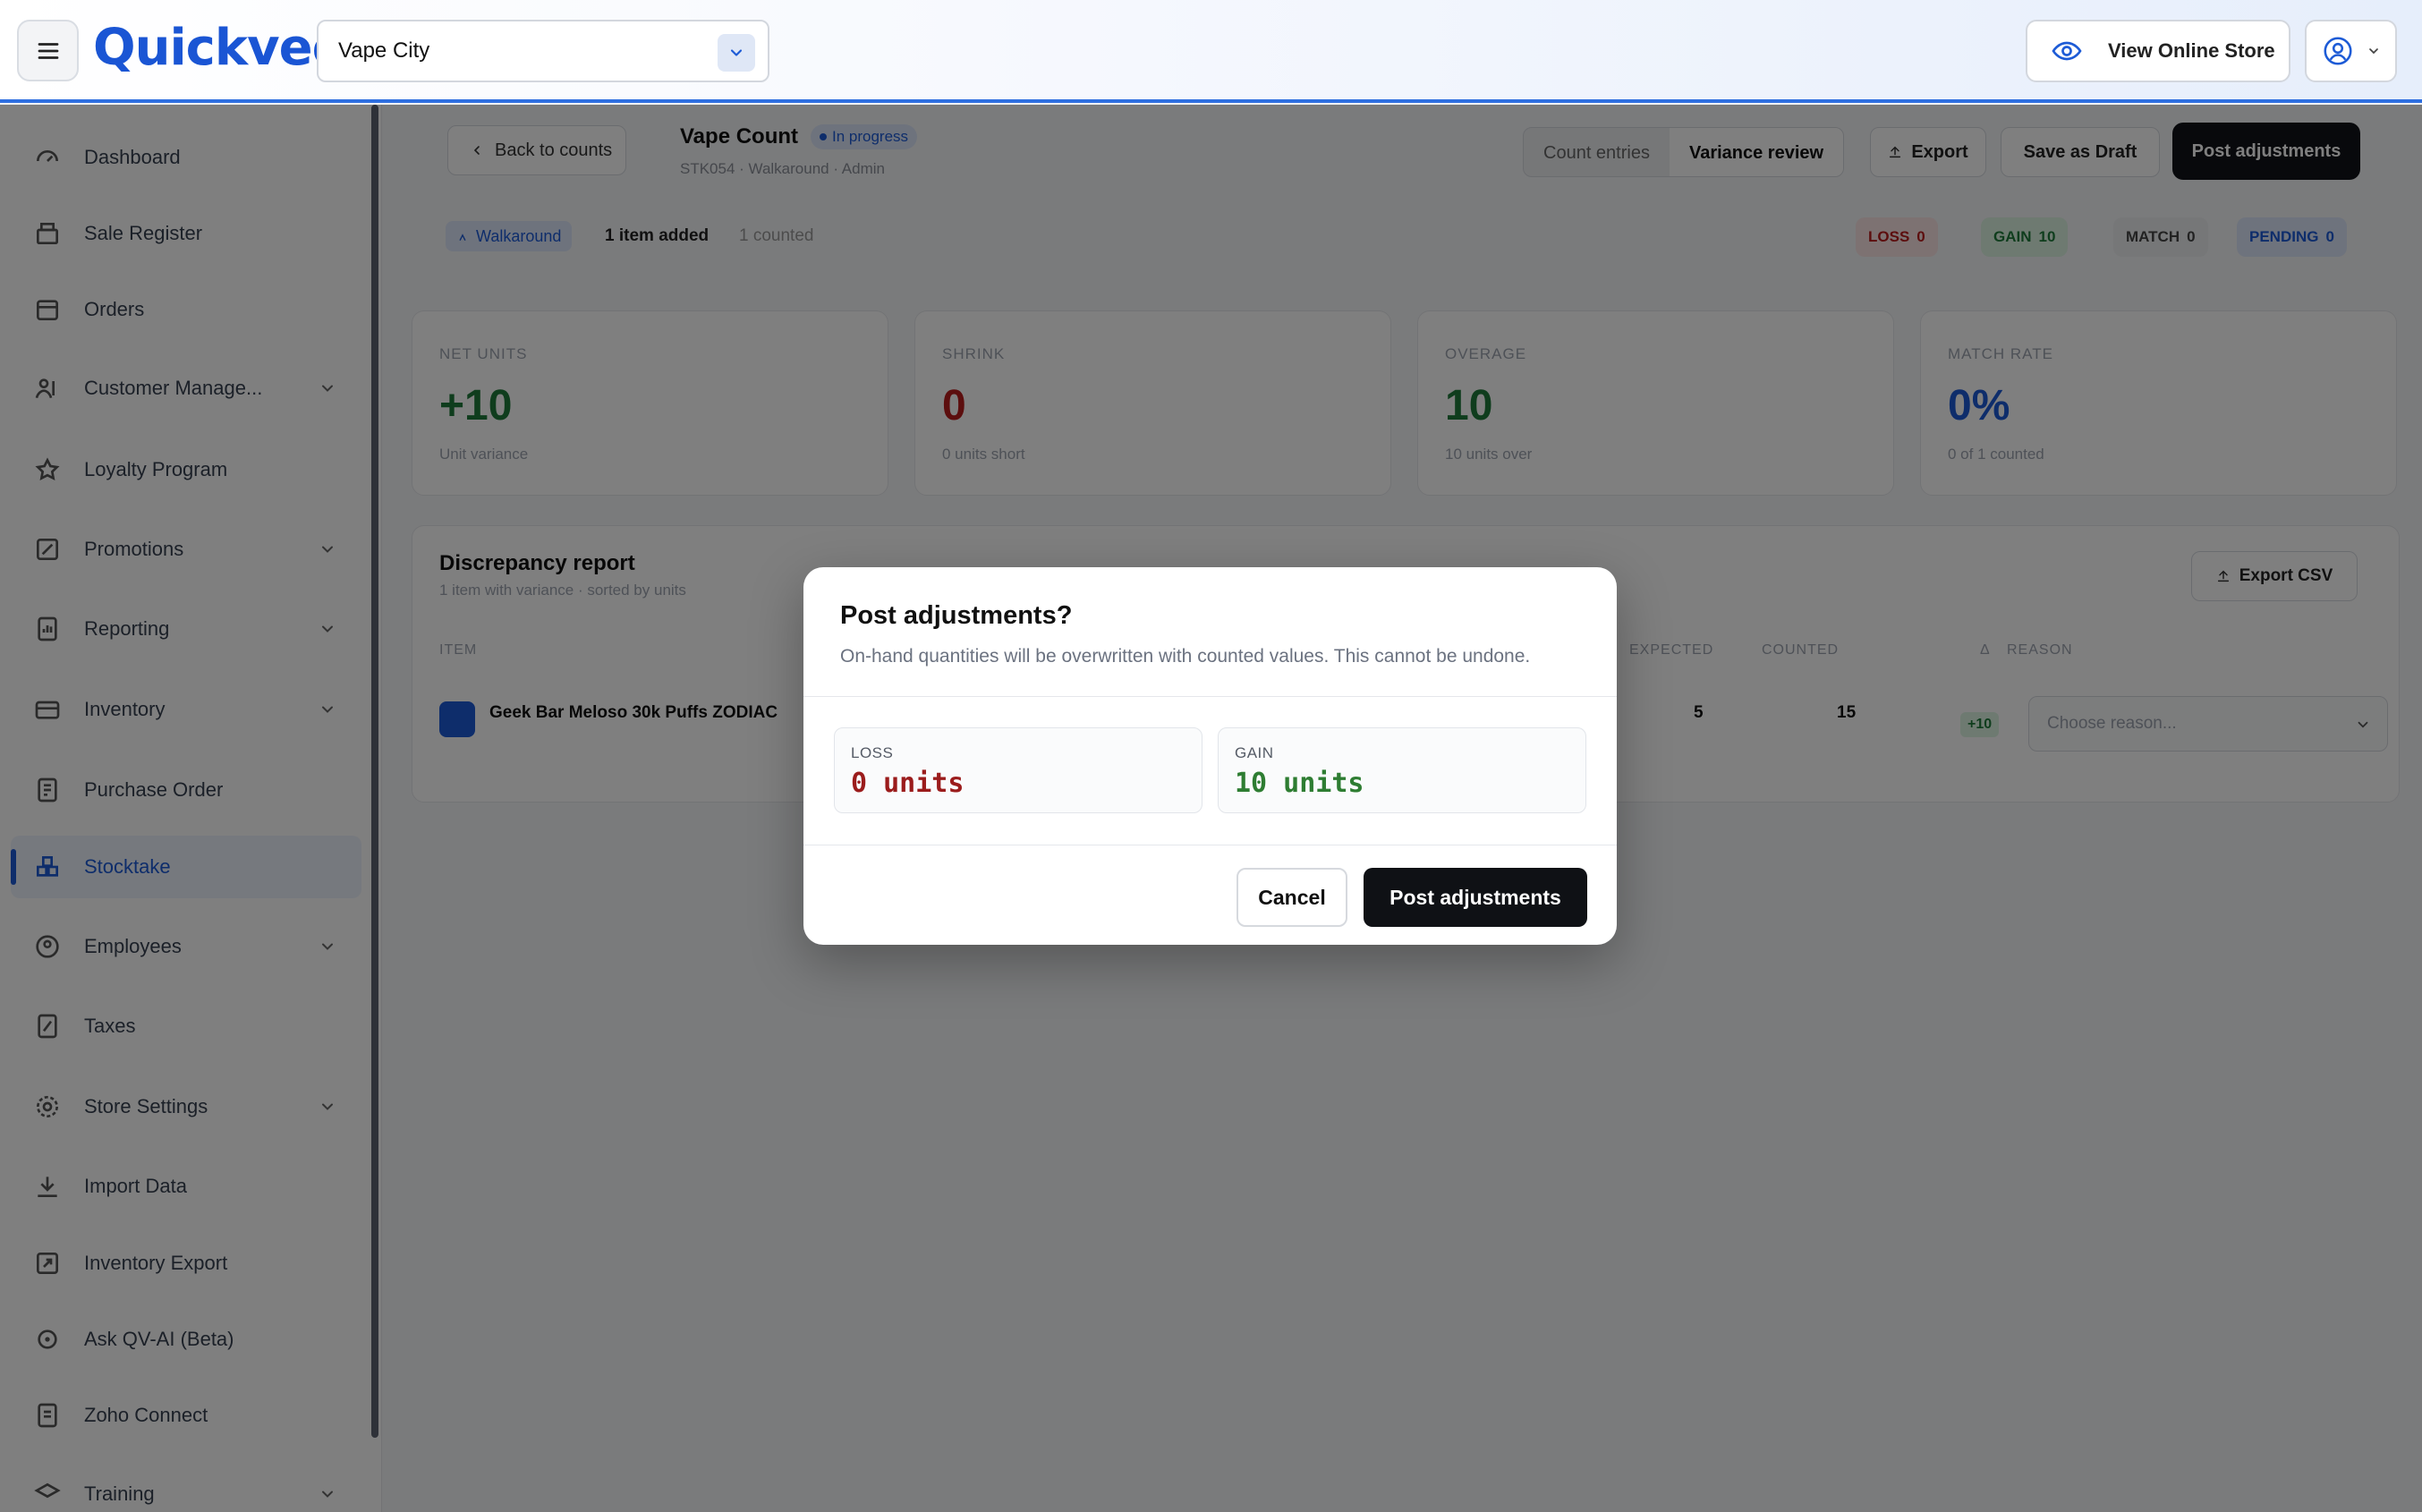 This screenshot has width=2422, height=1512. I want to click on view-online-store-label: View Online Store, so click(2191, 50).